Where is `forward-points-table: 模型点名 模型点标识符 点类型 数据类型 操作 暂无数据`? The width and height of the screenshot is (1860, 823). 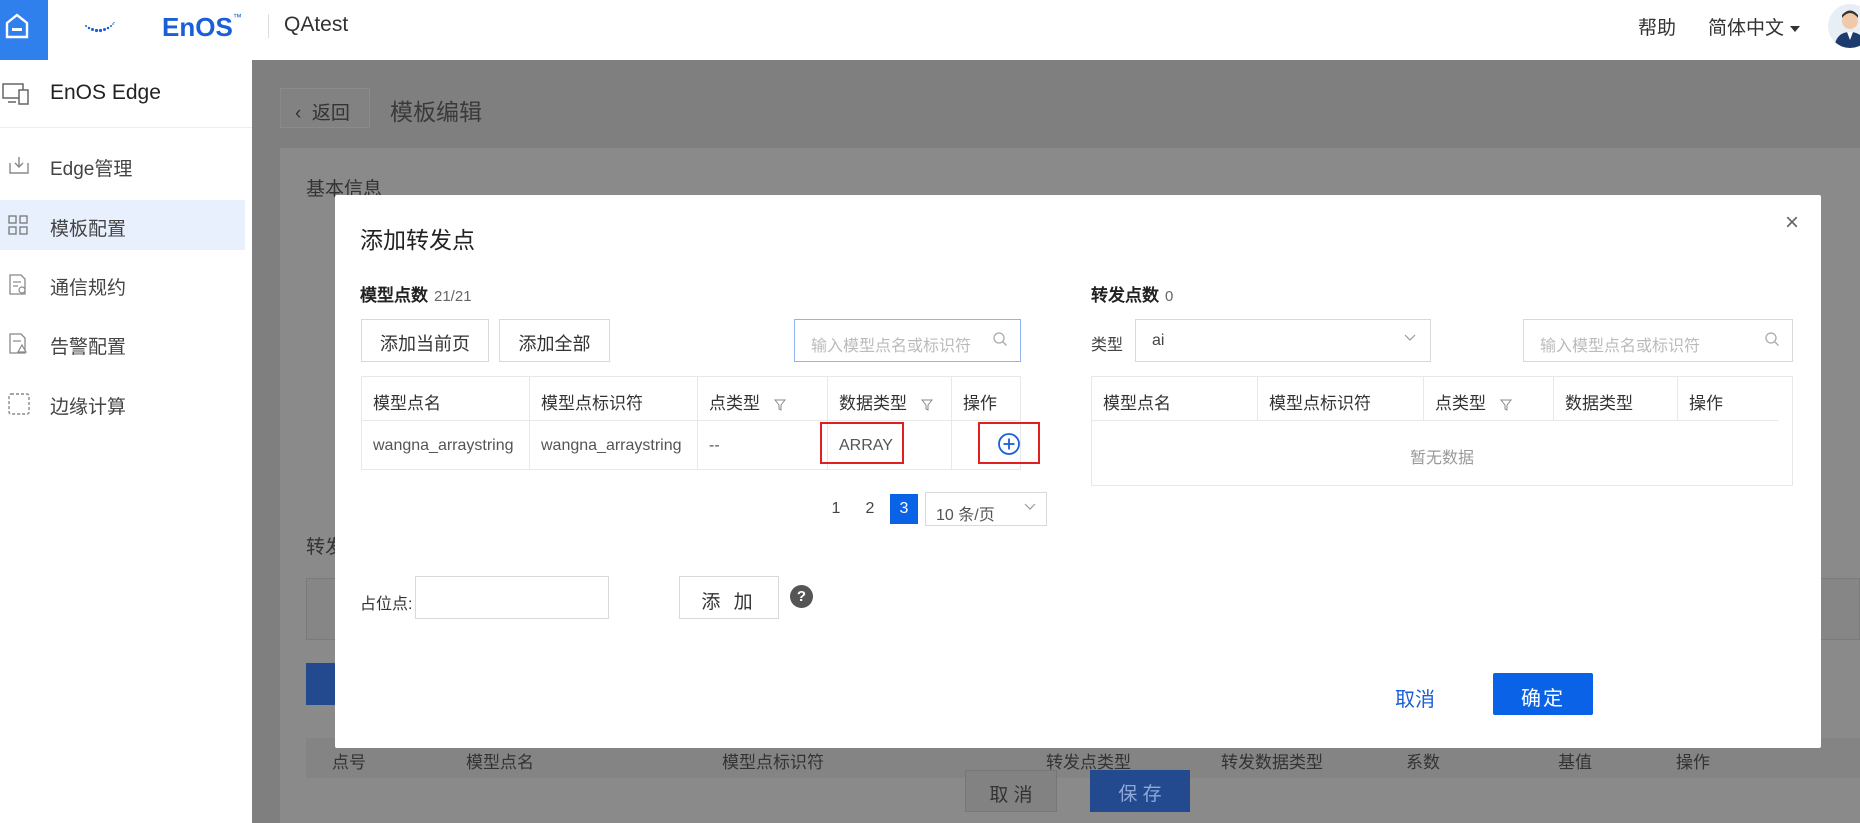 forward-points-table: 模型点名 模型点标识符 点类型 数据类型 操作 暂无数据 is located at coordinates (1442, 431).